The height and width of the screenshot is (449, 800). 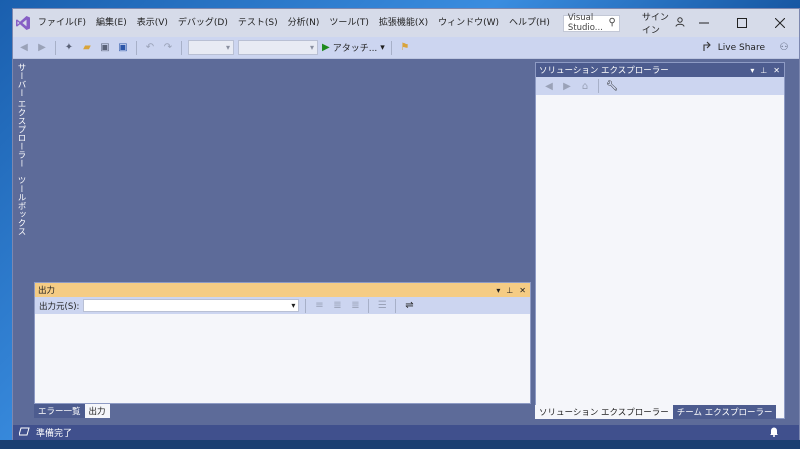 I want to click on output-toolbar: 出力元(S): ▾ ≡ ≣ ≣ ☰ ⇌, so click(x=282, y=305).